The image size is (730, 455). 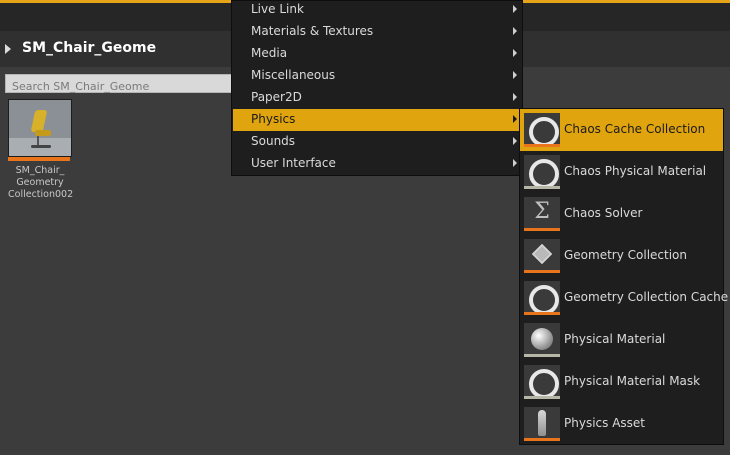 What do you see at coordinates (632, 381) in the screenshot?
I see `submenu-item-label: Physical Material Mask` at bounding box center [632, 381].